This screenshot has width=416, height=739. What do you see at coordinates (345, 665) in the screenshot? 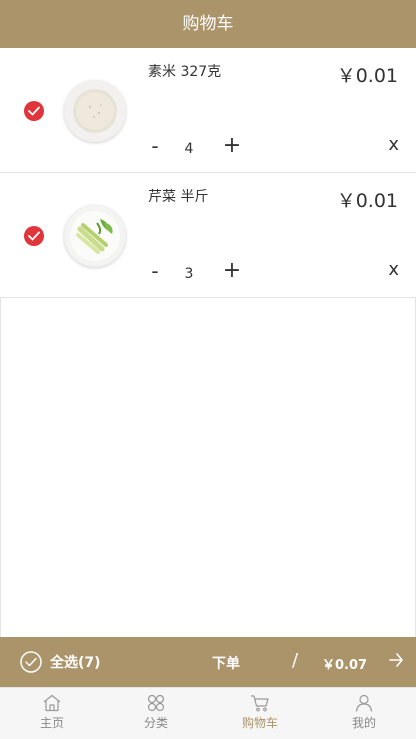
I see `total-price: ￥0.07` at bounding box center [345, 665].